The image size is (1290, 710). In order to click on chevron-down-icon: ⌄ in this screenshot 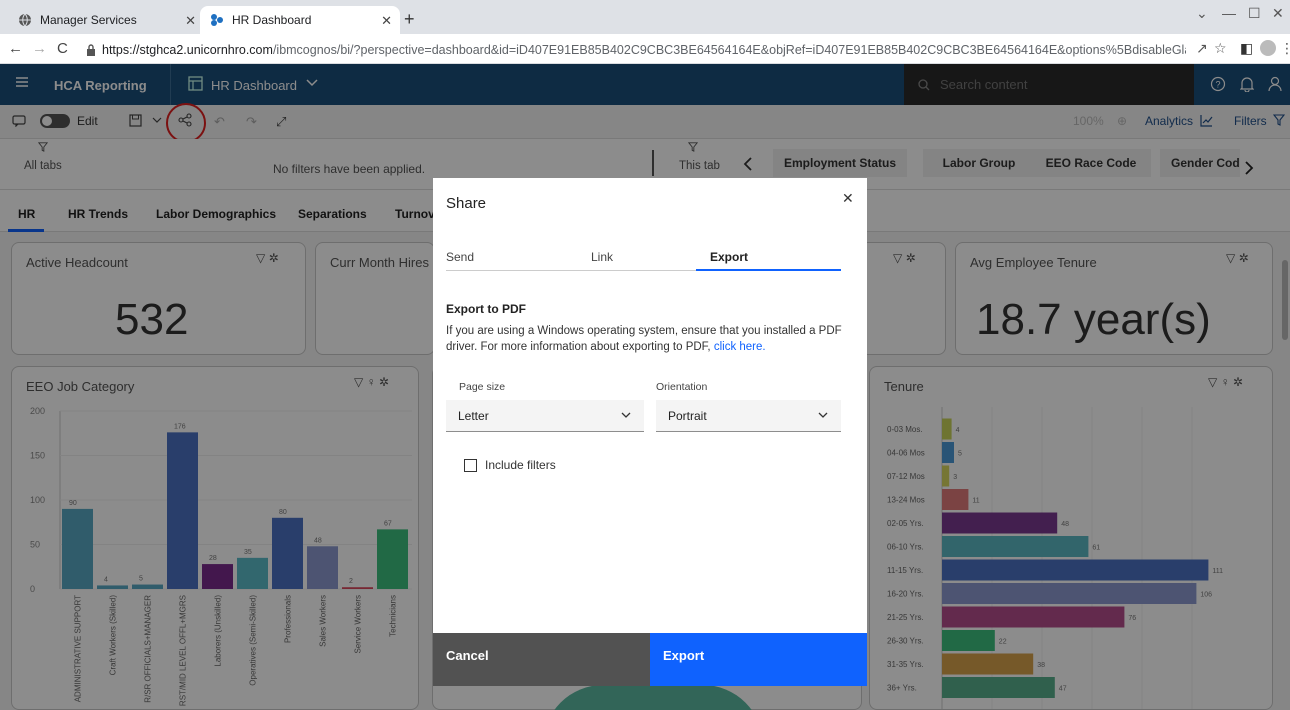, I will do `click(1202, 13)`.